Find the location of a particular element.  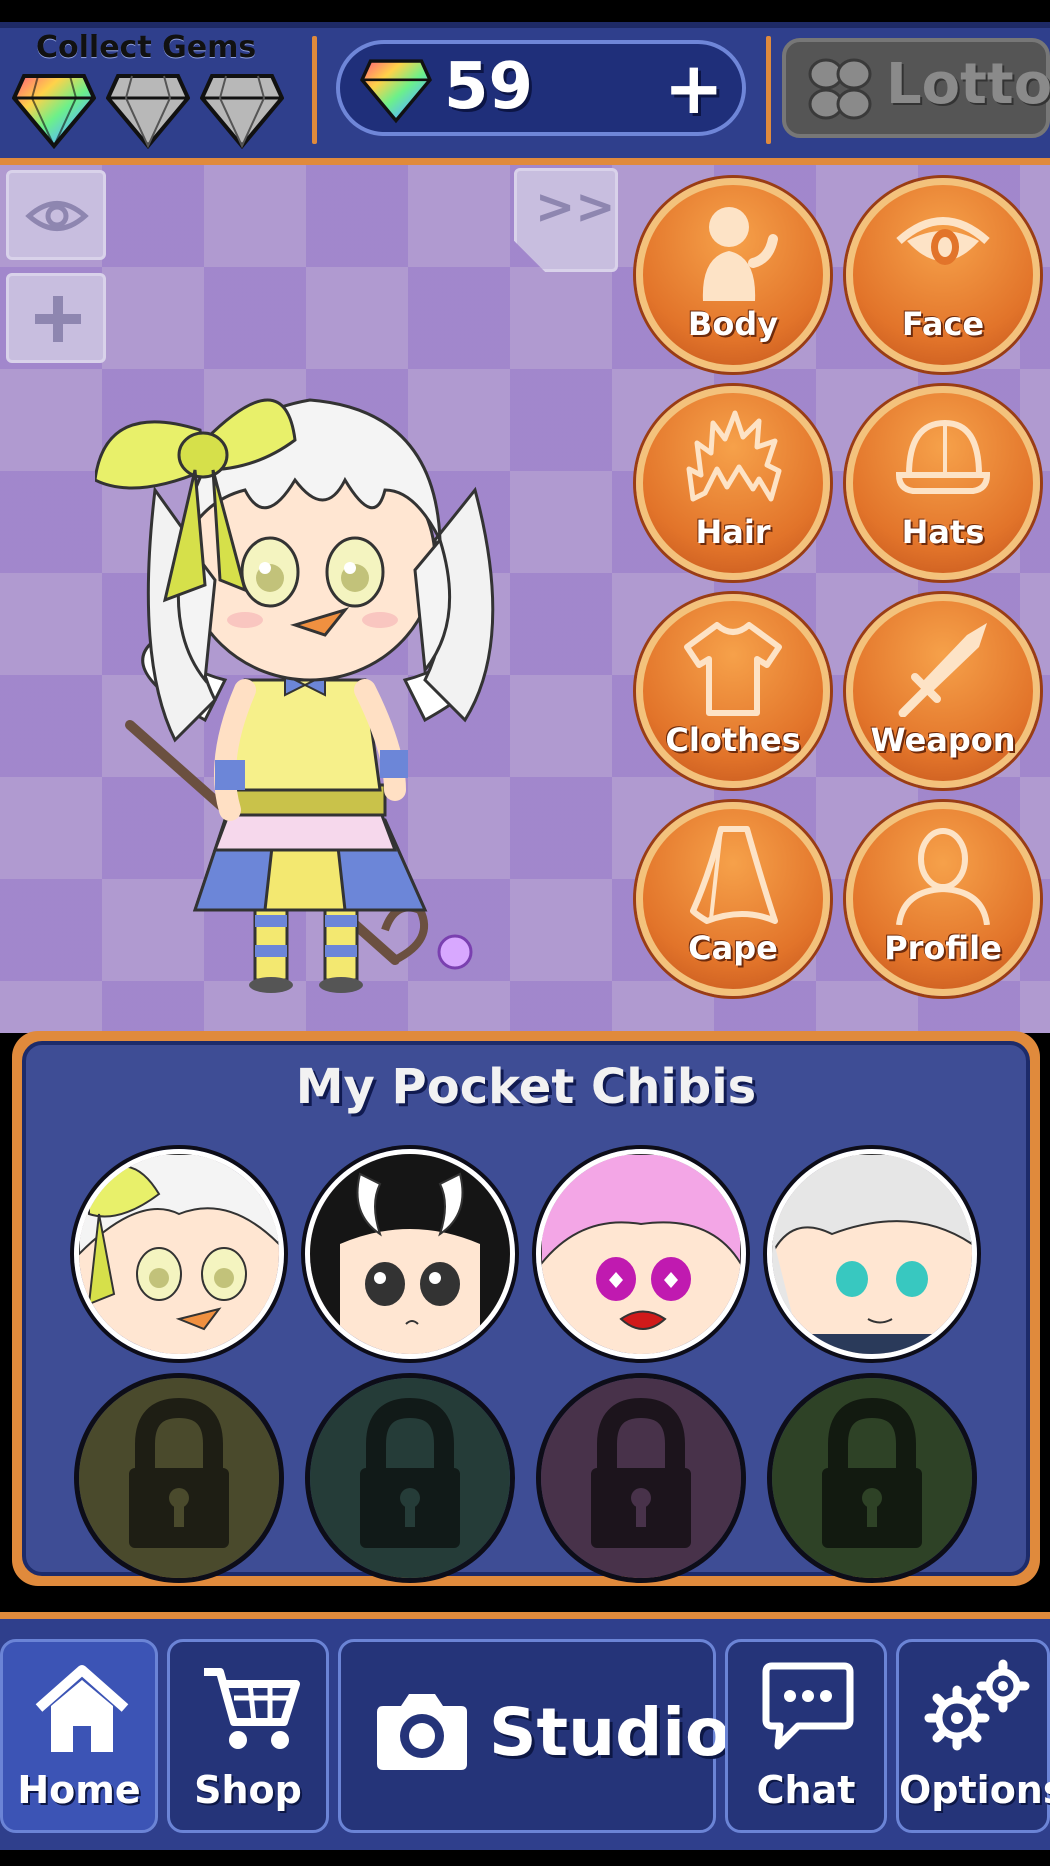

toggle-view-button is located at coordinates (56, 215).